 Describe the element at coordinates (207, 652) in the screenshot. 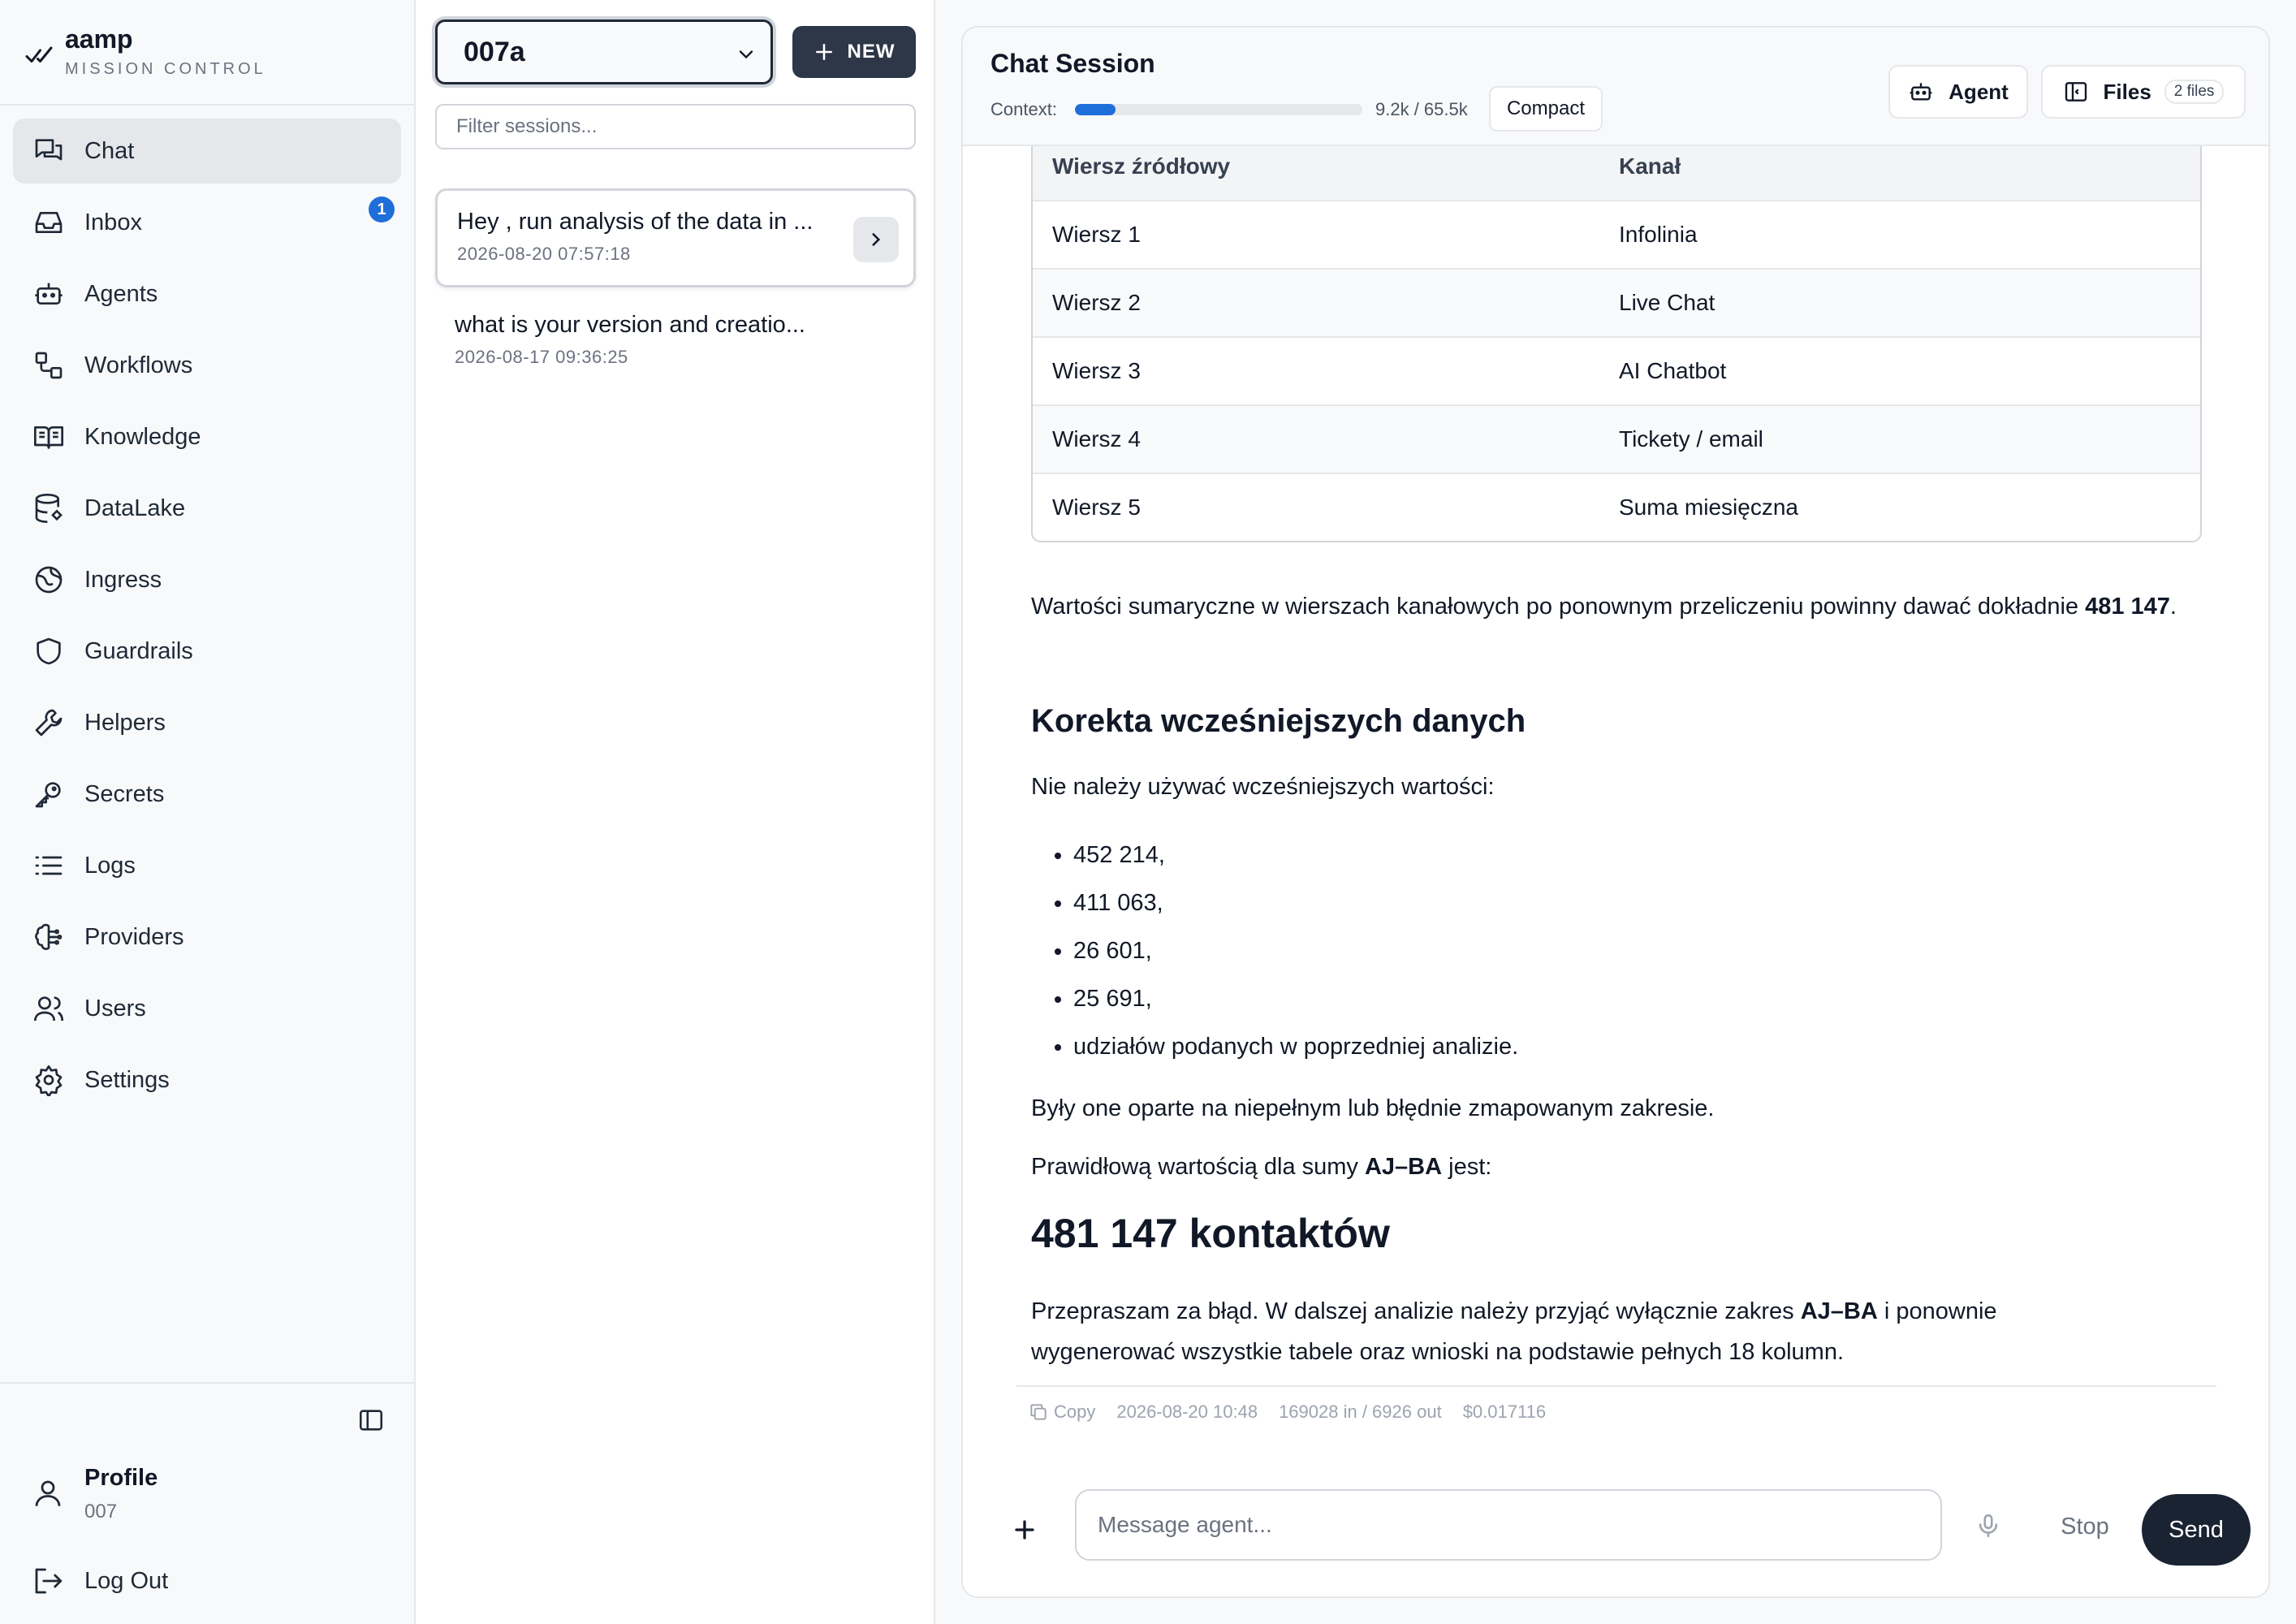

I see `sidebar-item-guardrails: Guardrails` at that location.